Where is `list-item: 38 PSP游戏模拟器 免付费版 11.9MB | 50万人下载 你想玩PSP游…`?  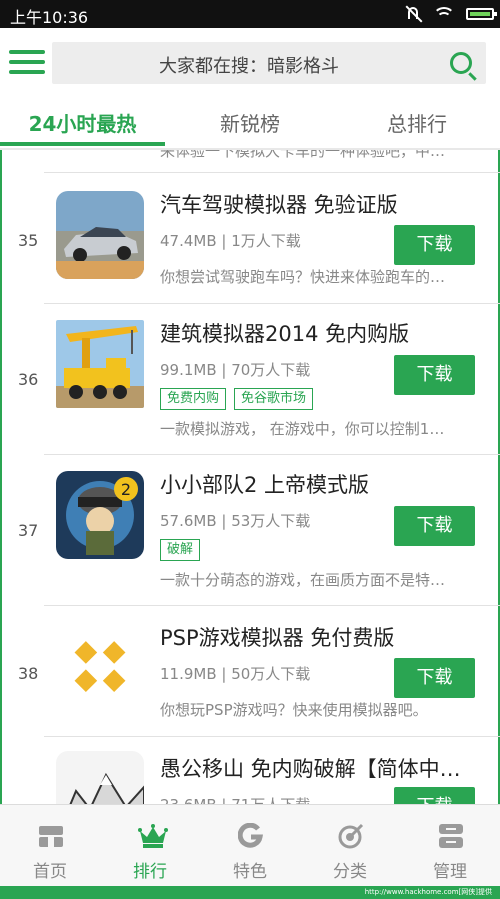
list-item: 38 PSP游戏模拟器 免付费版 11.9MB | 50万人下载 你想玩PSP游… is located at coordinates (250, 671).